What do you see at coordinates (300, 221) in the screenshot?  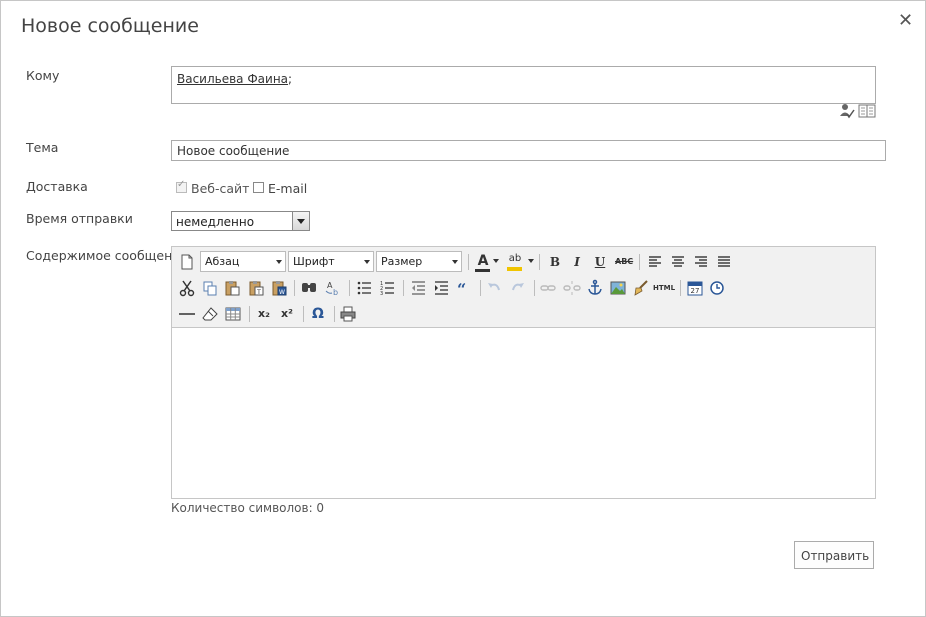 I see `chevron-down-icon` at bounding box center [300, 221].